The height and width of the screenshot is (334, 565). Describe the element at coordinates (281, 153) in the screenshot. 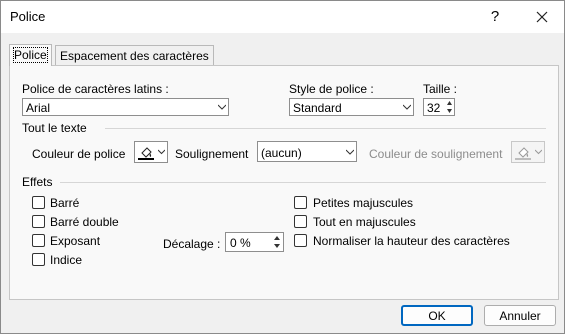

I see `underline-value: (aucun)` at that location.